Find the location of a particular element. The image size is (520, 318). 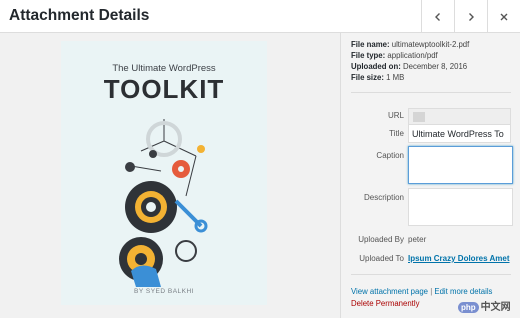

edit-more-details-link: Edit more details is located at coordinates (463, 291).